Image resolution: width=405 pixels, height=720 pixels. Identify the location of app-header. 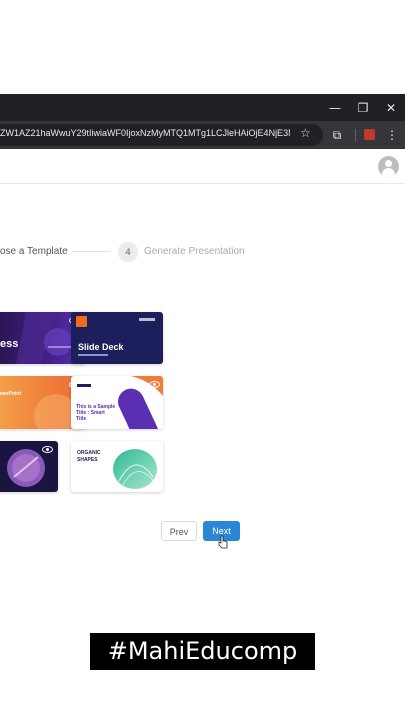
(202, 166).